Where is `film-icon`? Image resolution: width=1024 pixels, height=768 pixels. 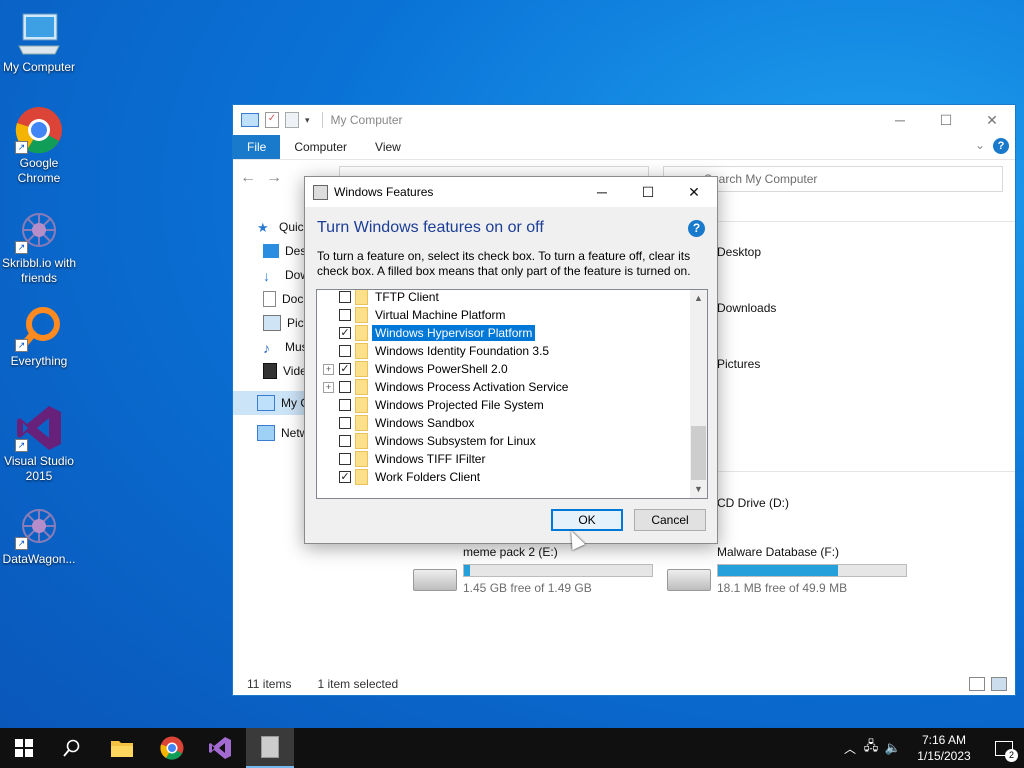
film-icon is located at coordinates (270, 371).